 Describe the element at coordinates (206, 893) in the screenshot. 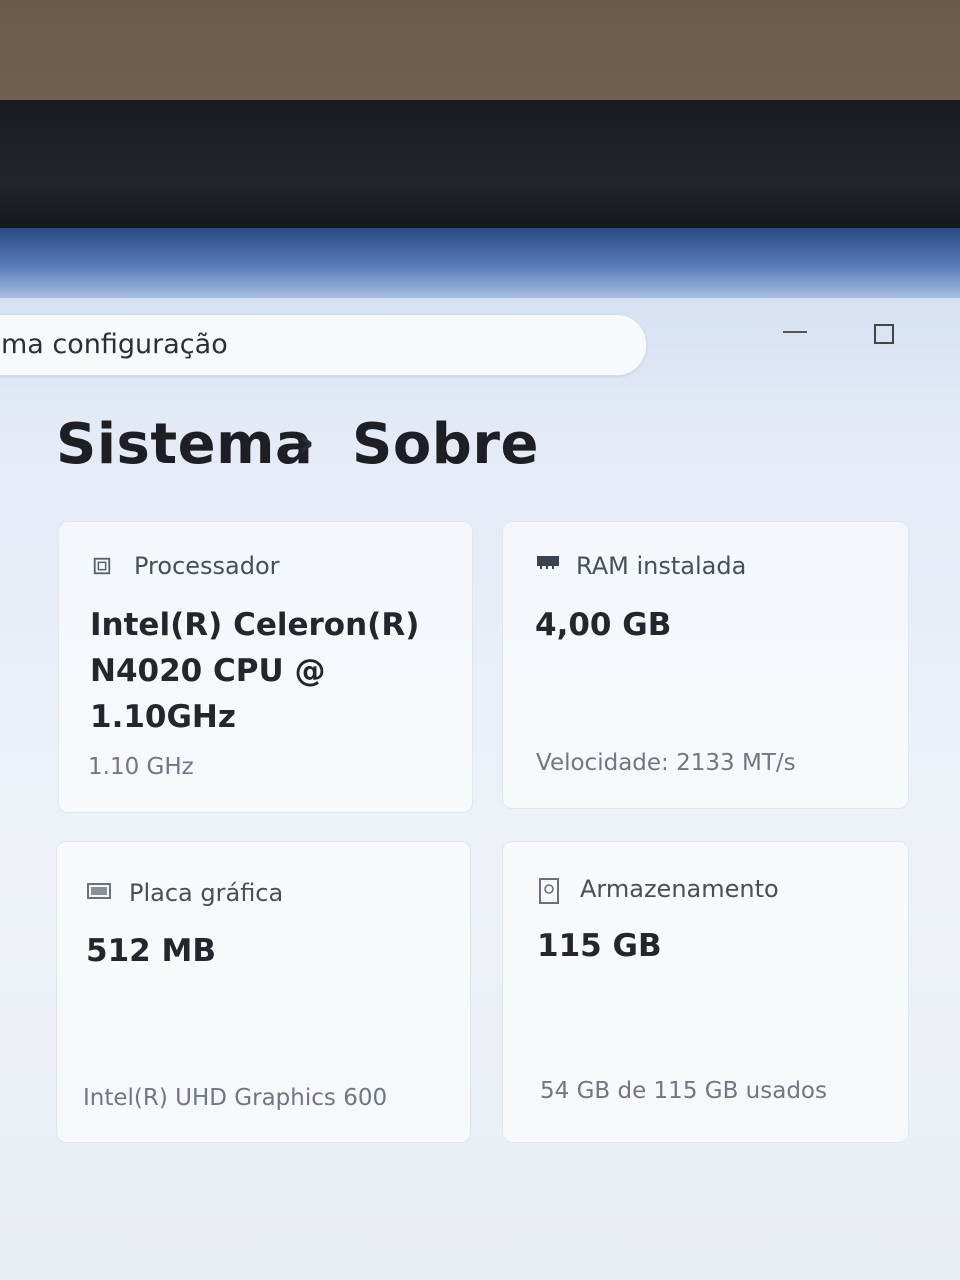

I see `graphics-label: Placa gráfica` at that location.